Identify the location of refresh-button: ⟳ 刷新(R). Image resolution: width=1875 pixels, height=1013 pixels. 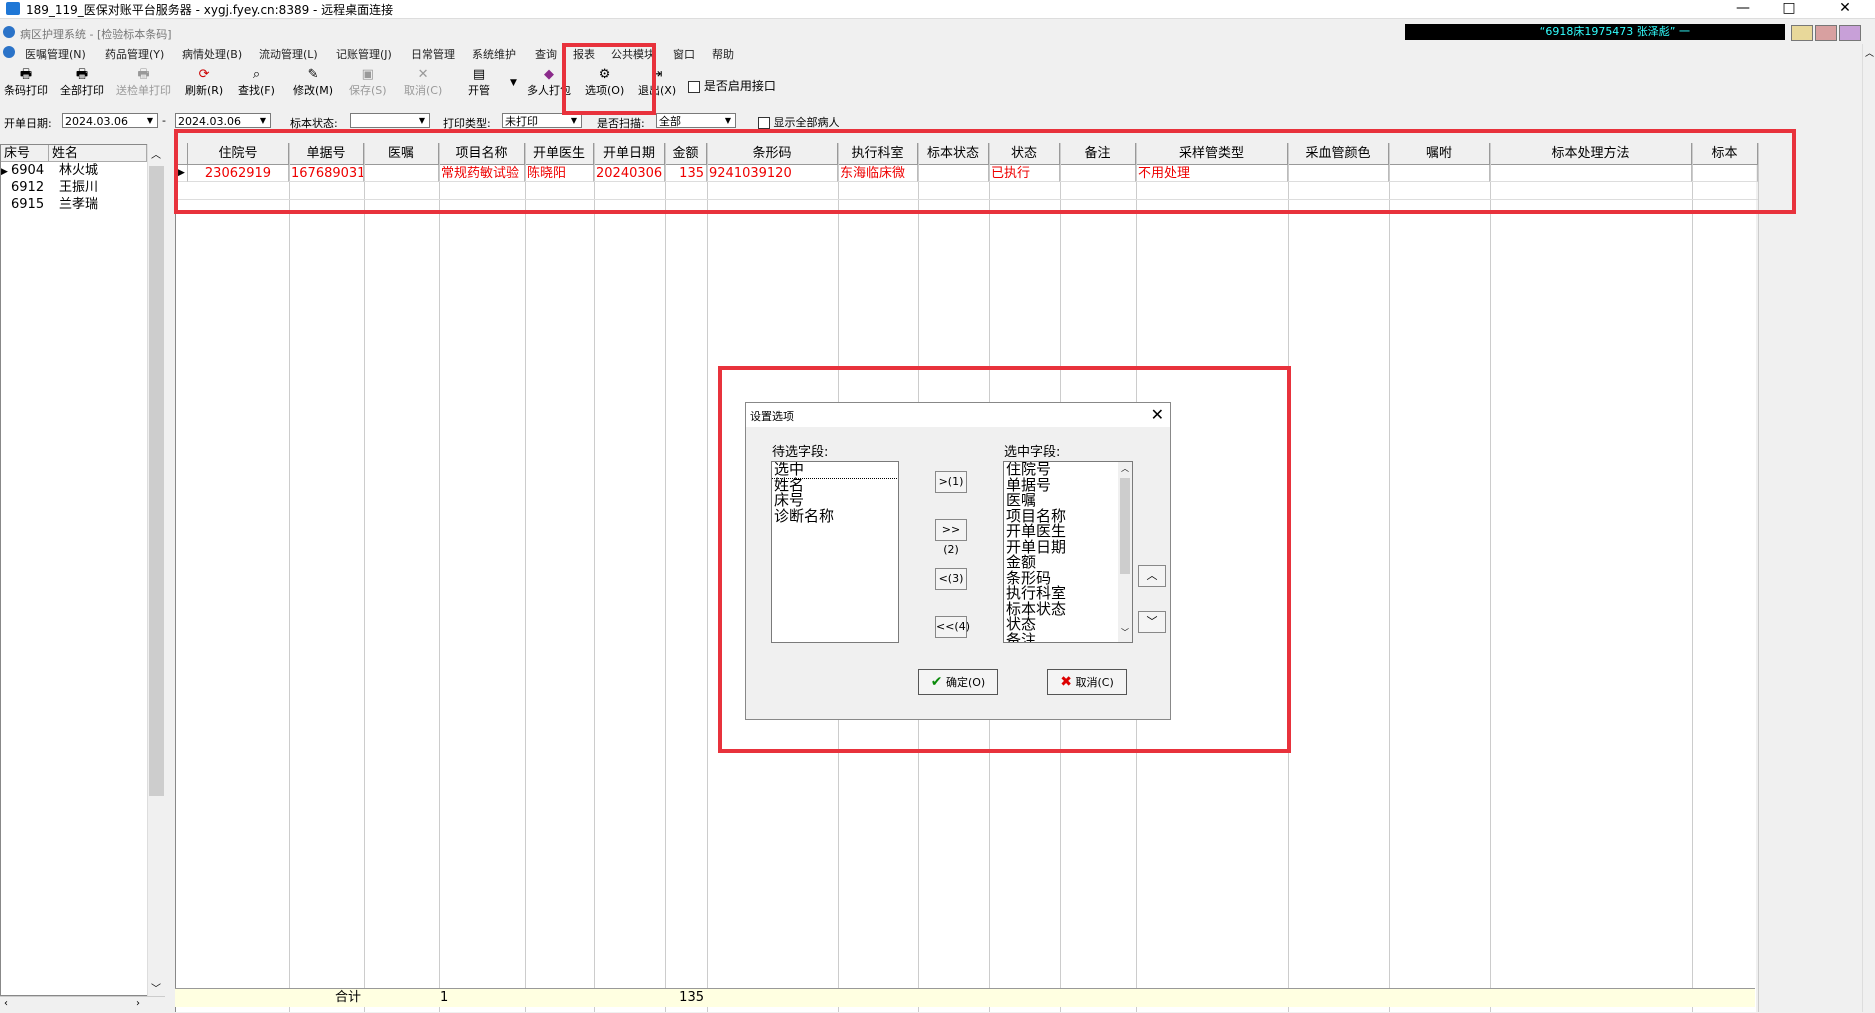
(204, 83).